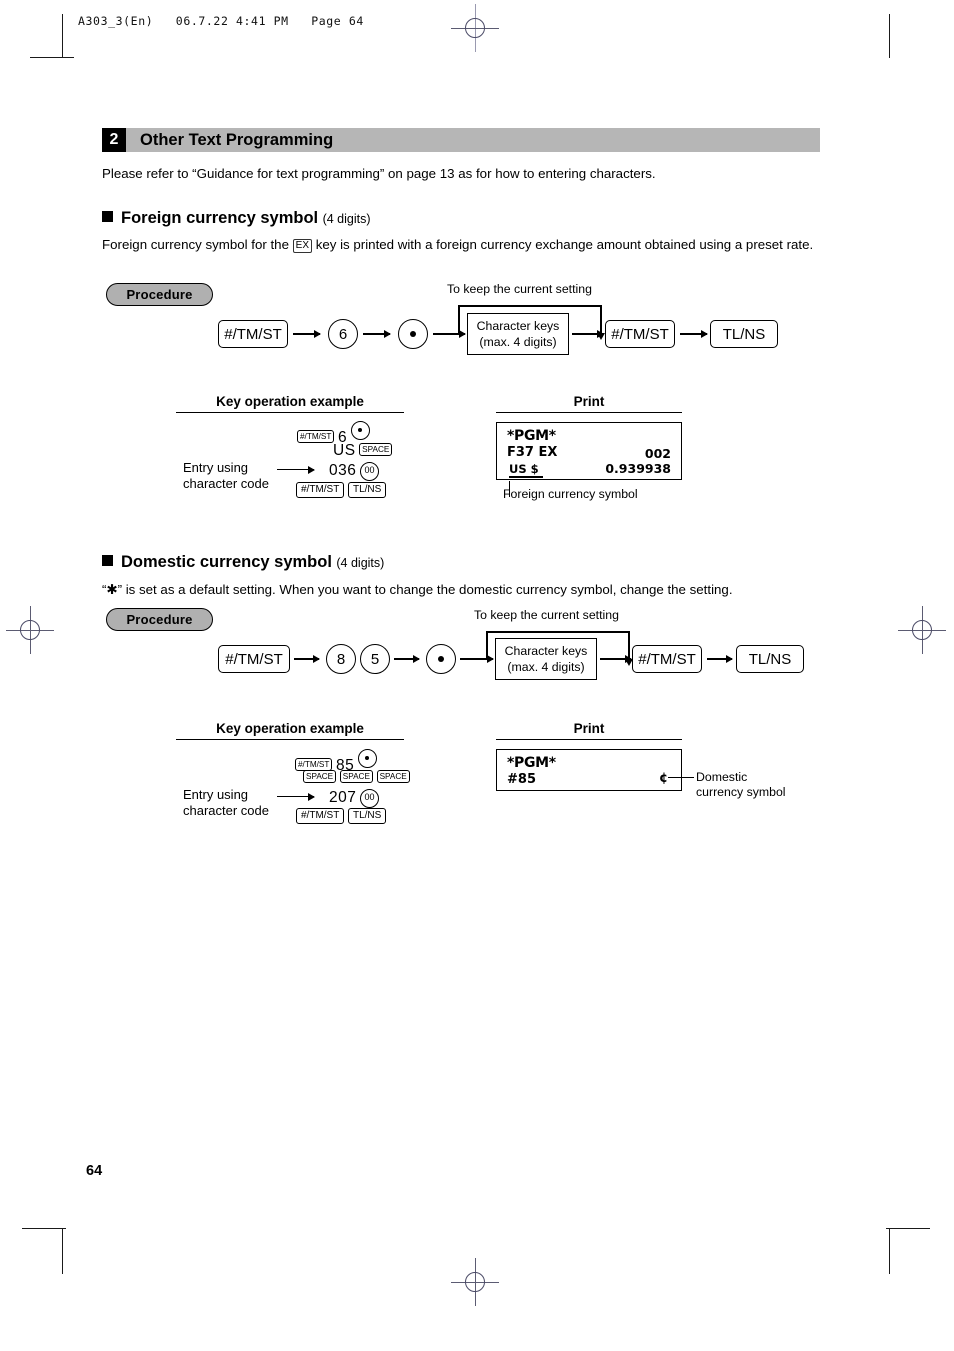 Image resolution: width=954 pixels, height=1351 pixels. Describe the element at coordinates (722, 777) in the screenshot. I see `domestic-caption-line1: Domestic` at that location.